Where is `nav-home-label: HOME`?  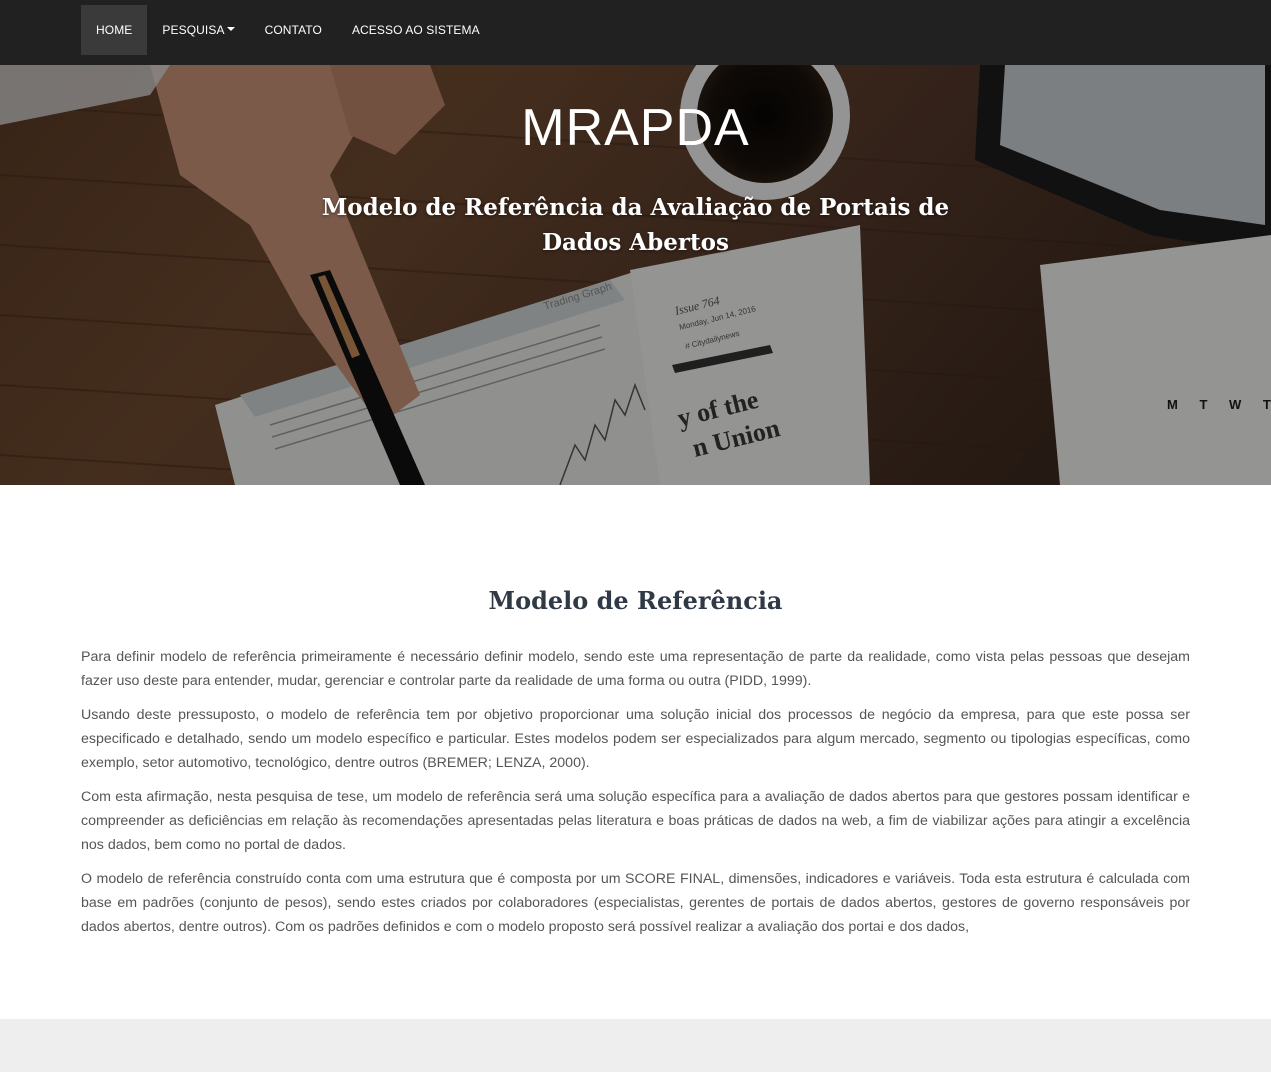 nav-home-label: HOME is located at coordinates (114, 30).